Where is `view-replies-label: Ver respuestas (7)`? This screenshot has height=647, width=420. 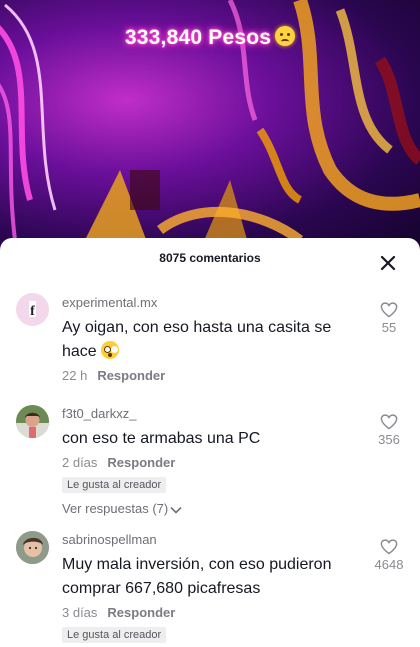 view-replies-label: Ver respuestas (7) is located at coordinates (115, 508).